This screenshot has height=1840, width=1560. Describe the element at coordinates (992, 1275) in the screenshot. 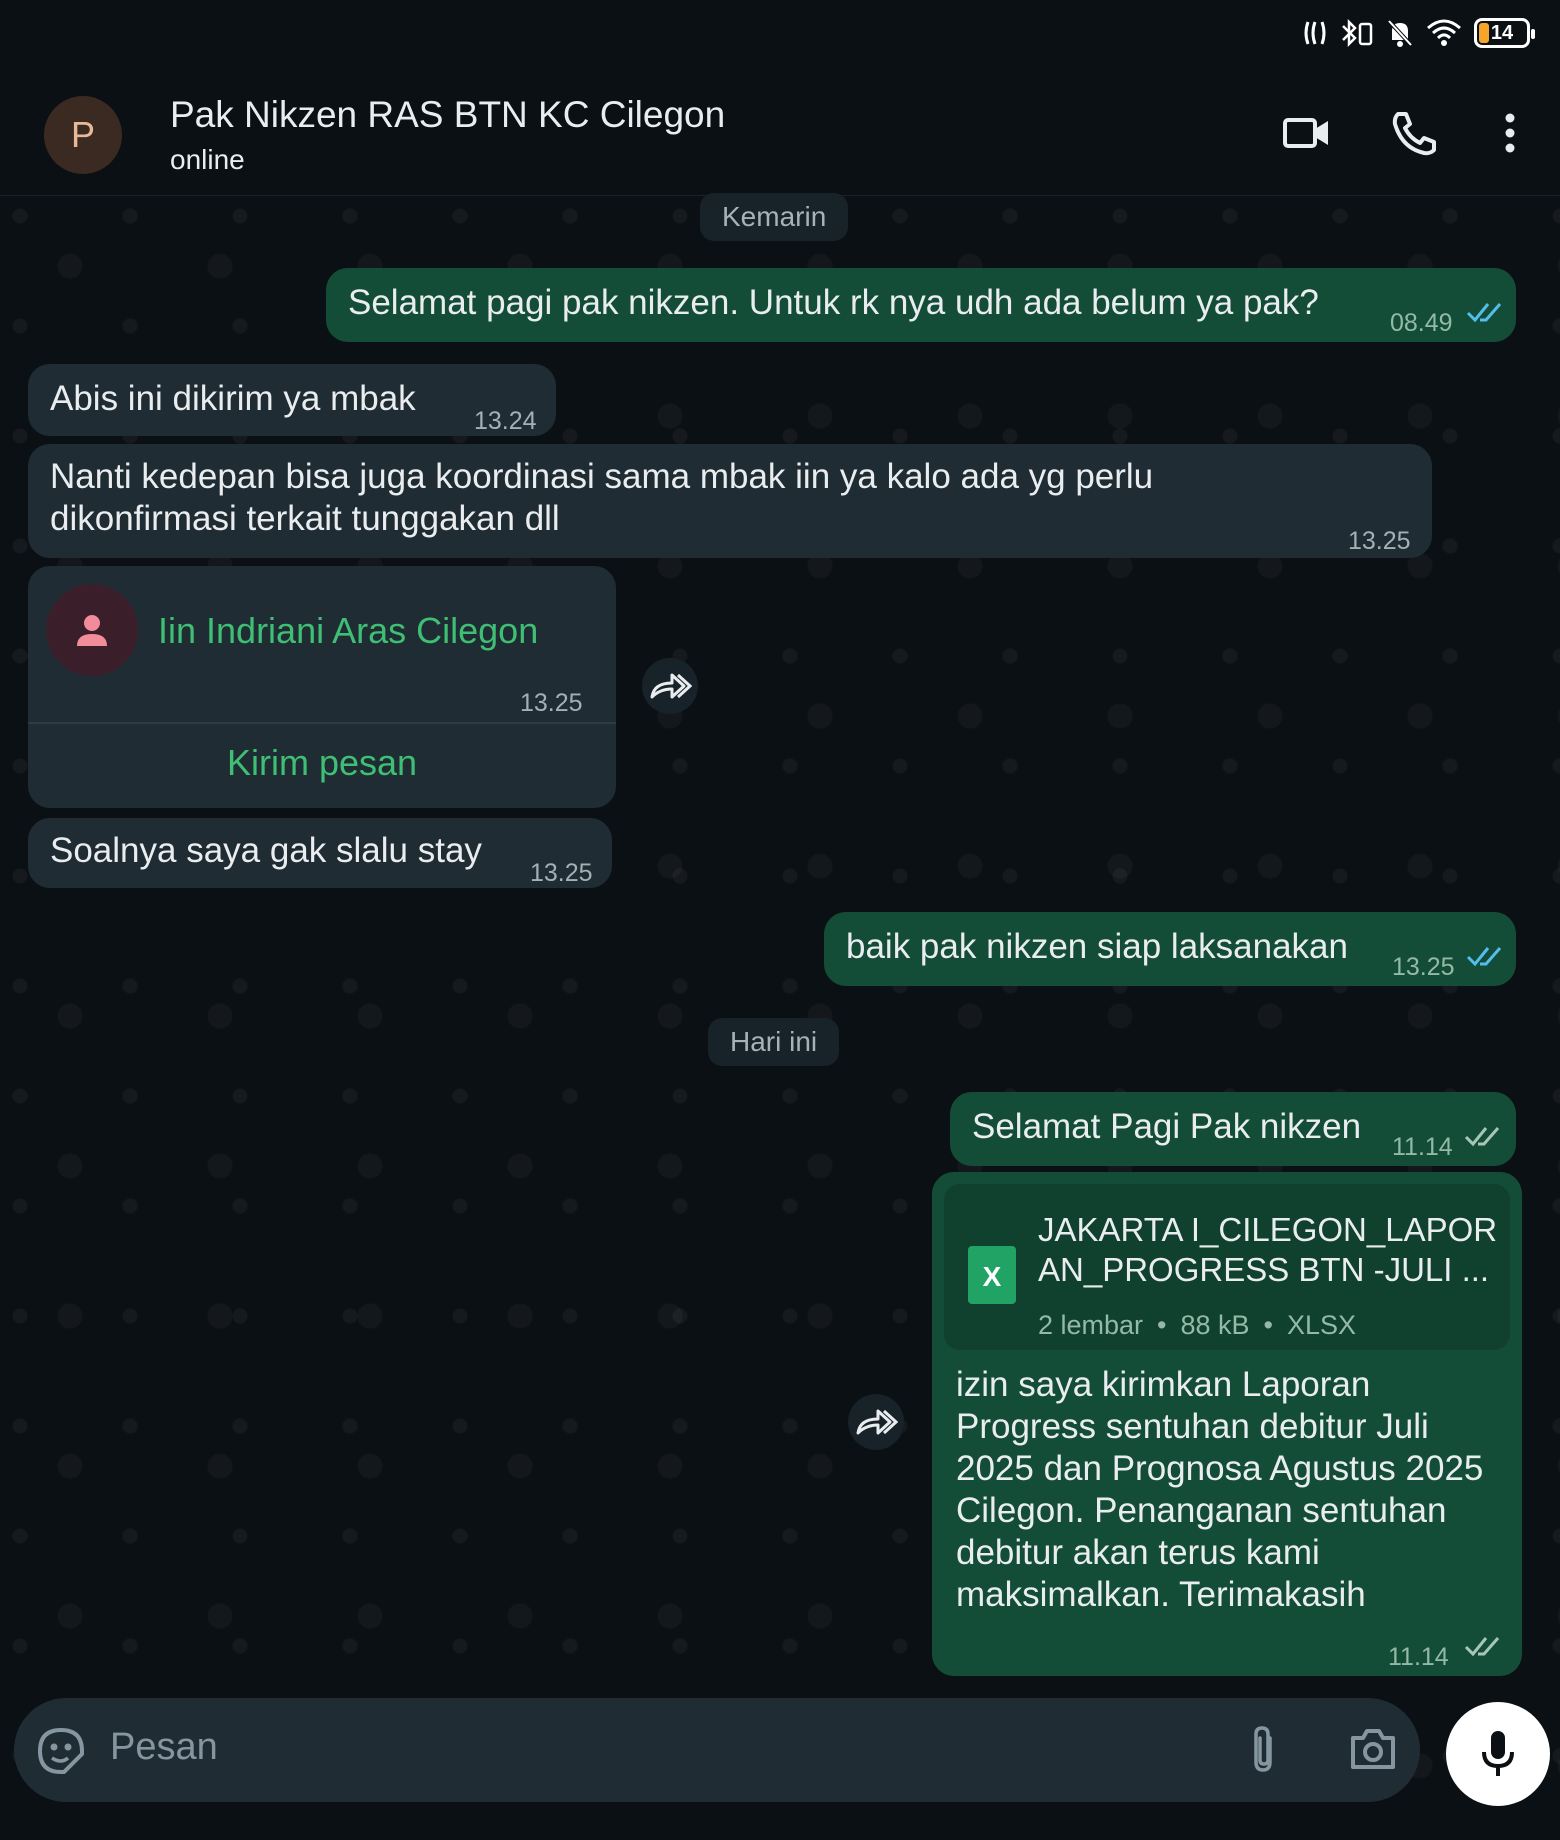

I see `xlsx-file-icon: X` at that location.